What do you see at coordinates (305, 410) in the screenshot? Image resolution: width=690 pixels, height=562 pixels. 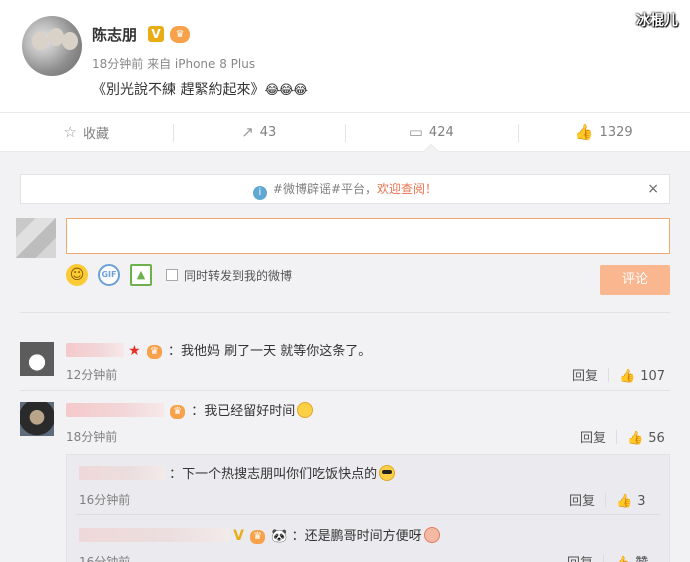 I see `laugh-emoji-icon` at bounding box center [305, 410].